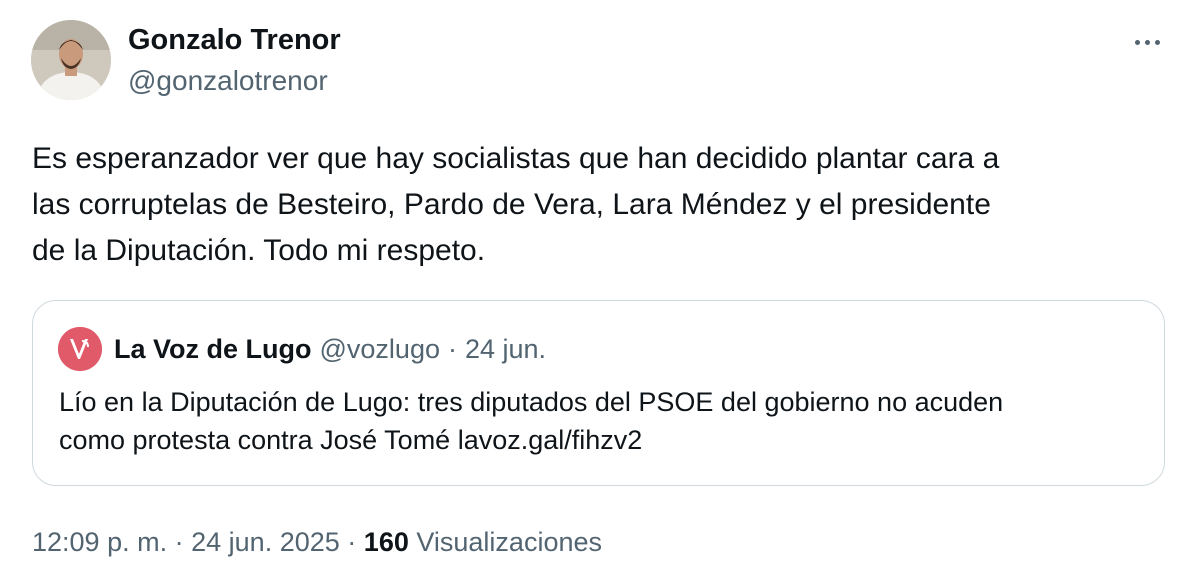 The width and height of the screenshot is (1200, 576). Describe the element at coordinates (1137, 42) in the screenshot. I see `more-horizontal-icon` at that location.